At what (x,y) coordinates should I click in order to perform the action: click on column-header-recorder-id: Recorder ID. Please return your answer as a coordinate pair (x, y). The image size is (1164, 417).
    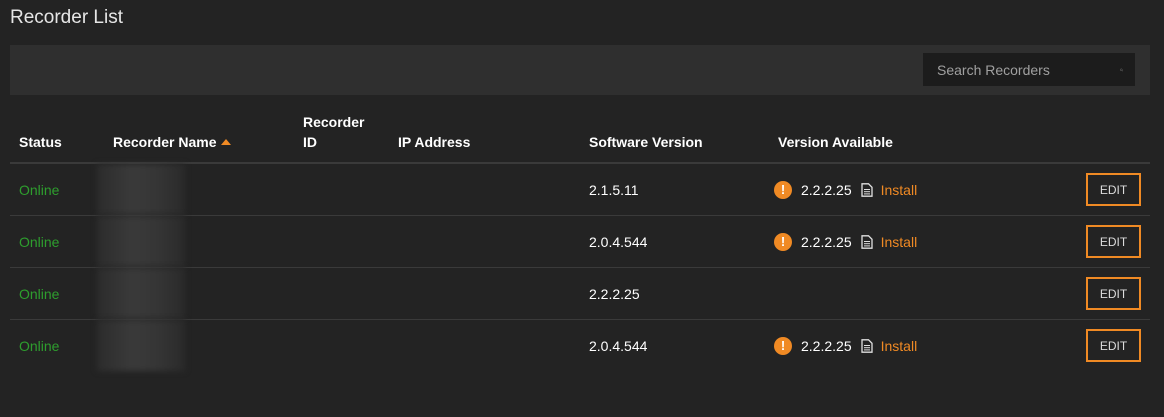
    Looking at the image, I should click on (341, 138).